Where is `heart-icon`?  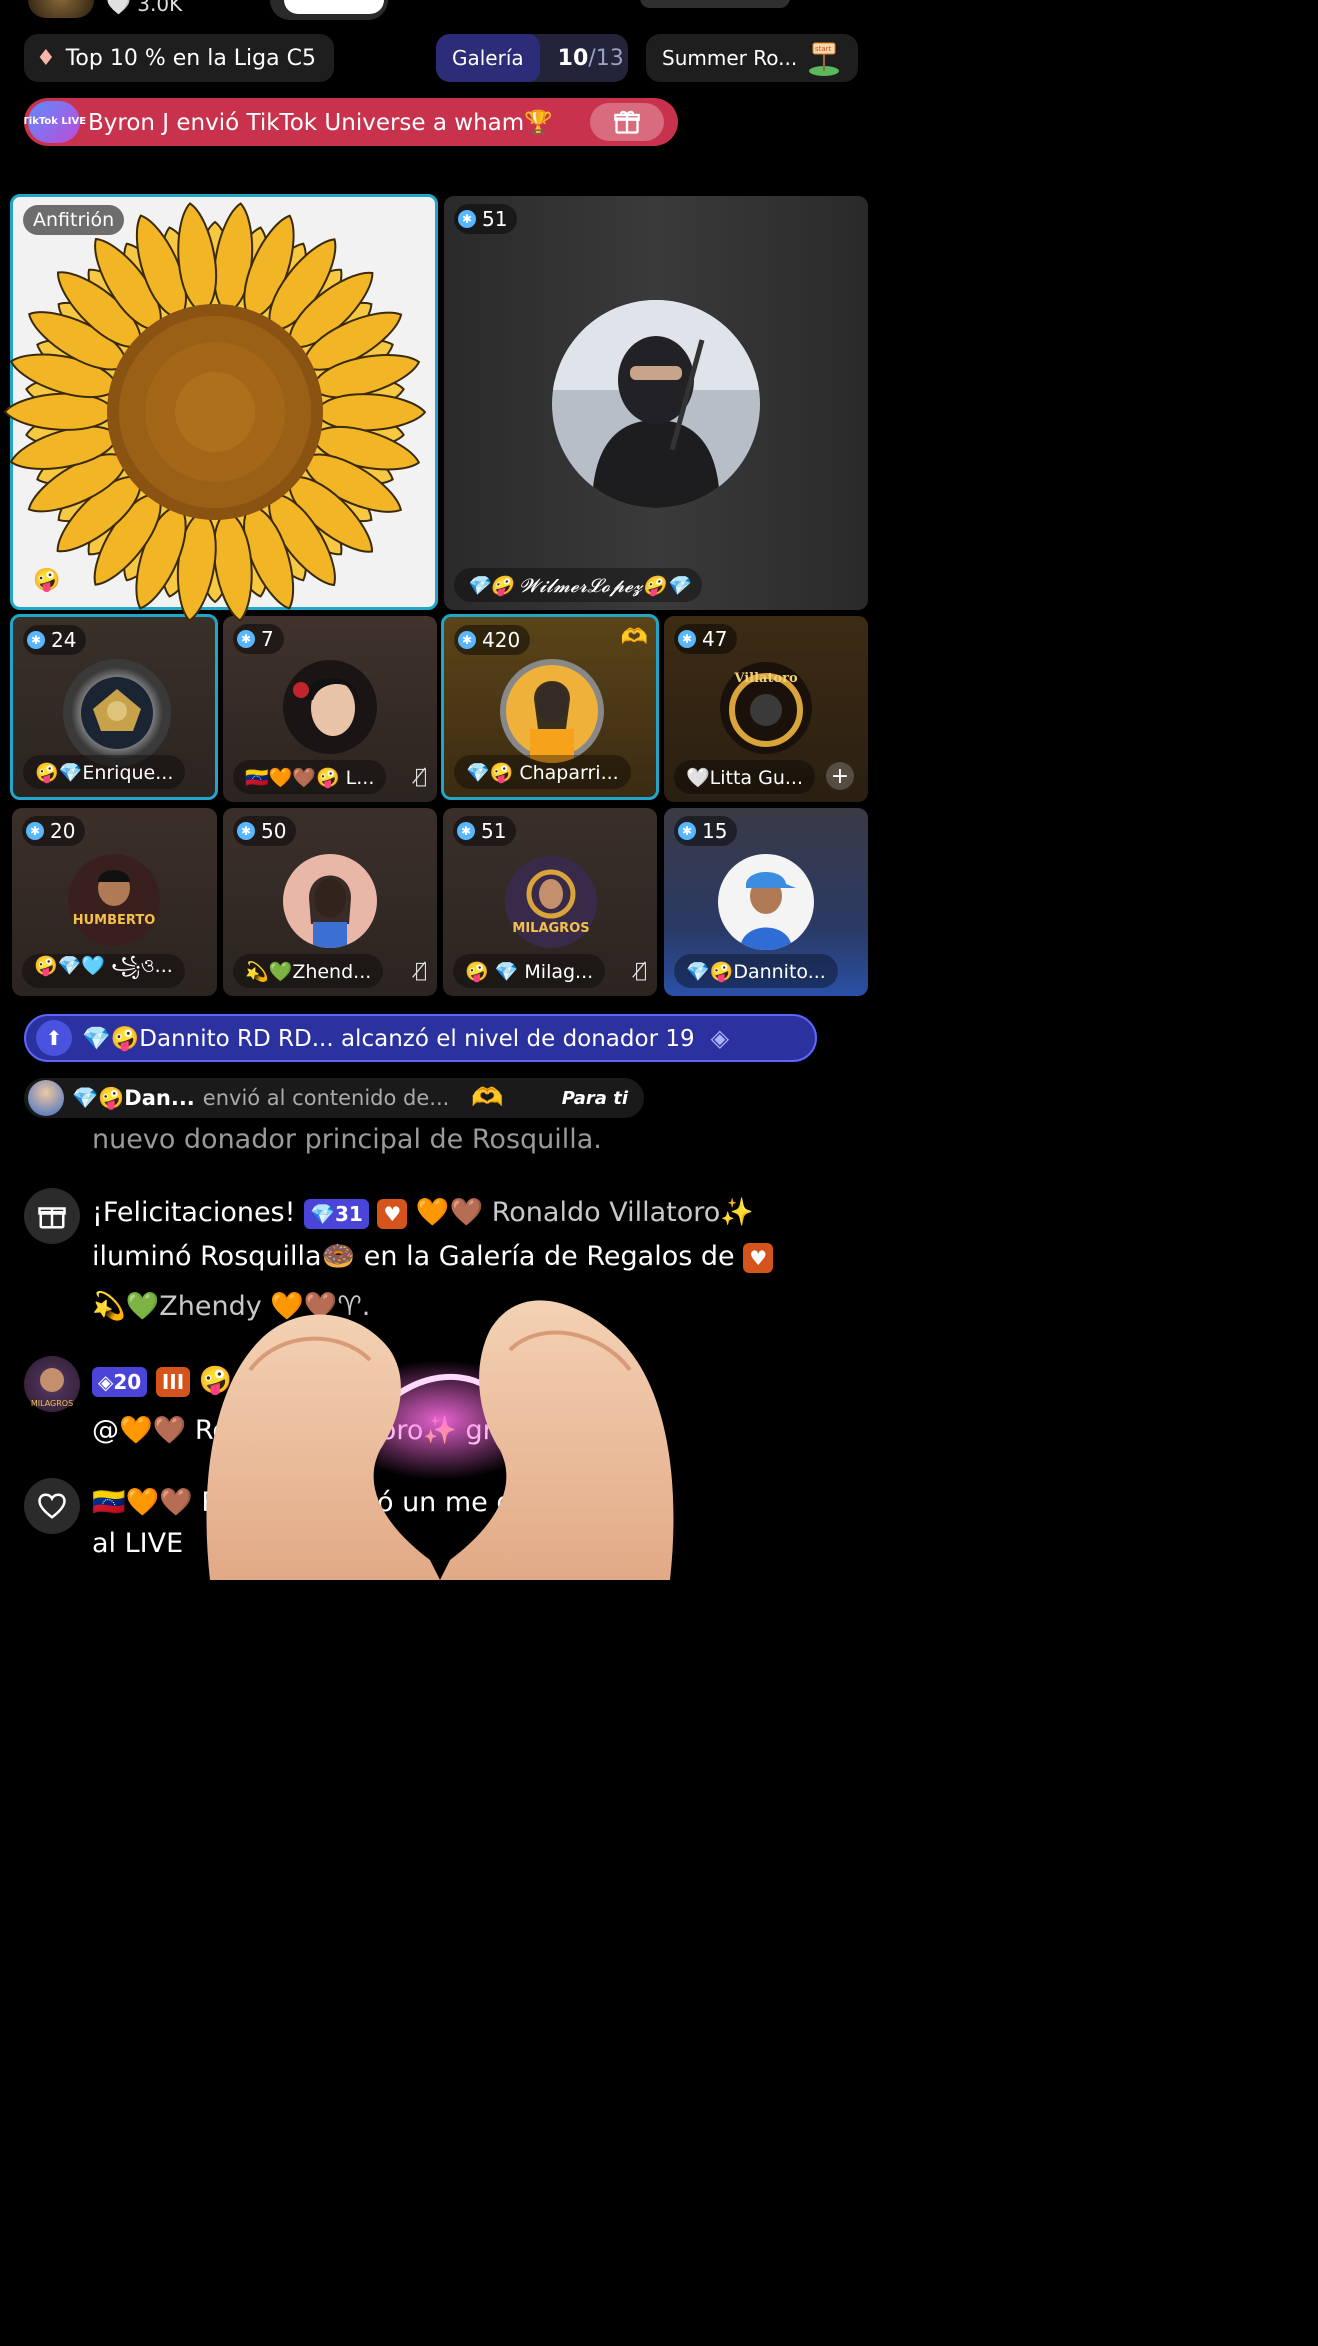
heart-icon is located at coordinates (52, 1506).